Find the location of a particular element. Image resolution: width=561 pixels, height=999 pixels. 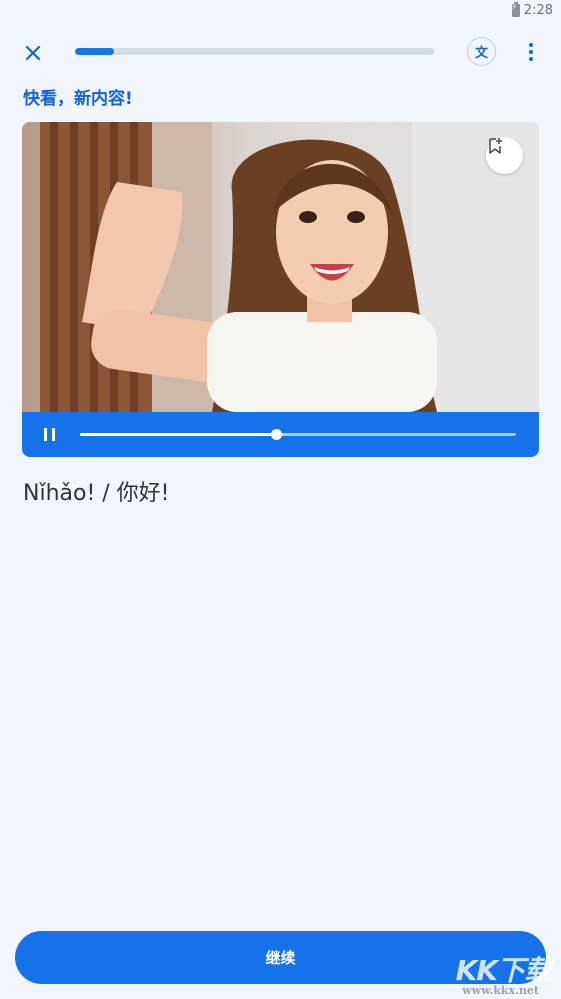

lesson-progress-fill is located at coordinates (95, 51).